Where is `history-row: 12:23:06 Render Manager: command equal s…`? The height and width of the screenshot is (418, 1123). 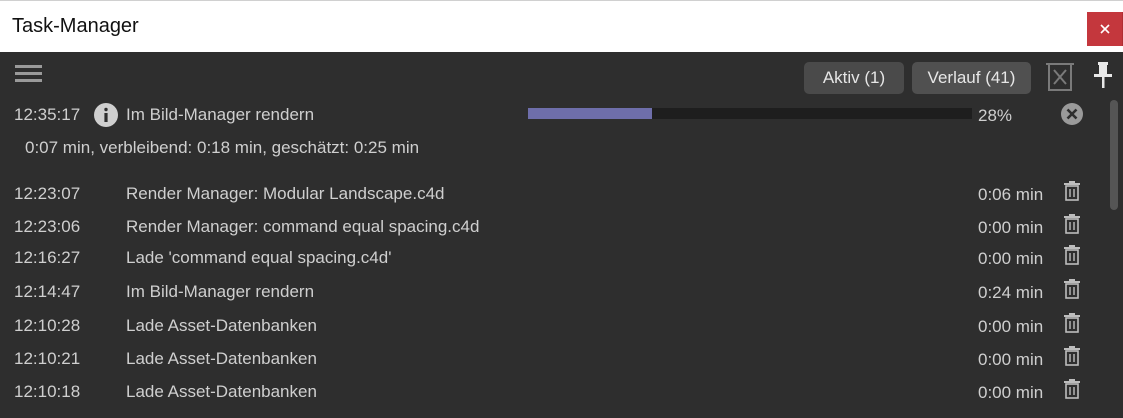 history-row: 12:23:06 Render Manager: command equal s… is located at coordinates (552, 227).